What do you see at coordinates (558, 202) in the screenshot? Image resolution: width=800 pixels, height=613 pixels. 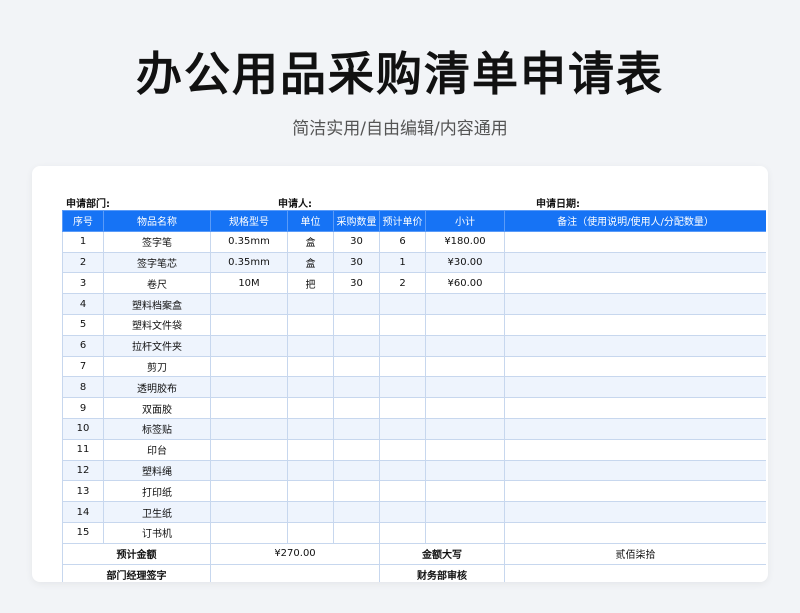 I see `date-label: 申请日期:` at bounding box center [558, 202].